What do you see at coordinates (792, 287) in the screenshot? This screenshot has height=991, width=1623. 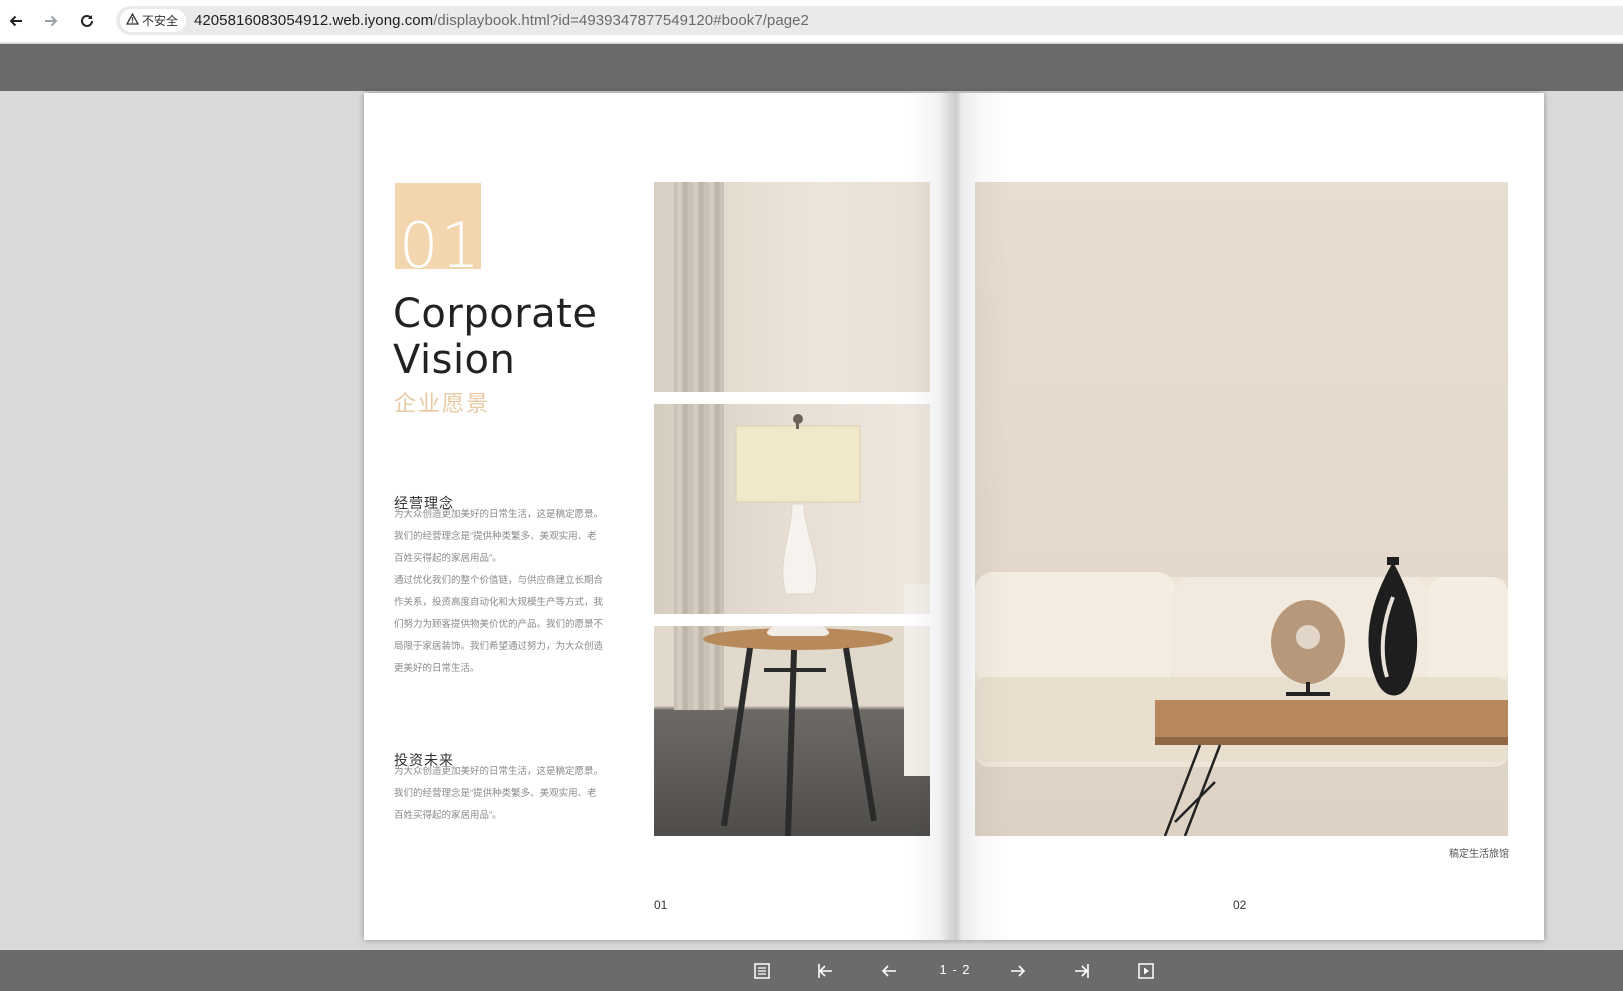 I see `lamp-photo-panel-top` at bounding box center [792, 287].